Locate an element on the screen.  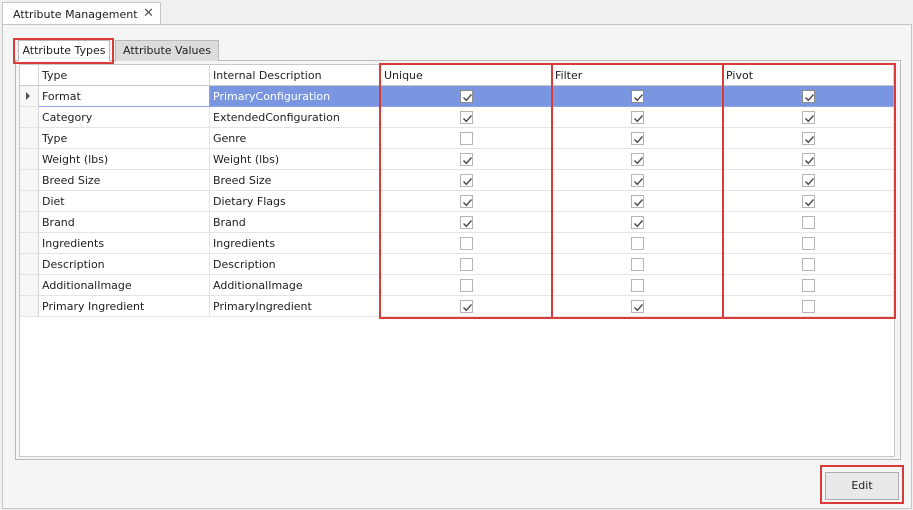
type-cell: Weight (lbs) is located at coordinates (124, 159).